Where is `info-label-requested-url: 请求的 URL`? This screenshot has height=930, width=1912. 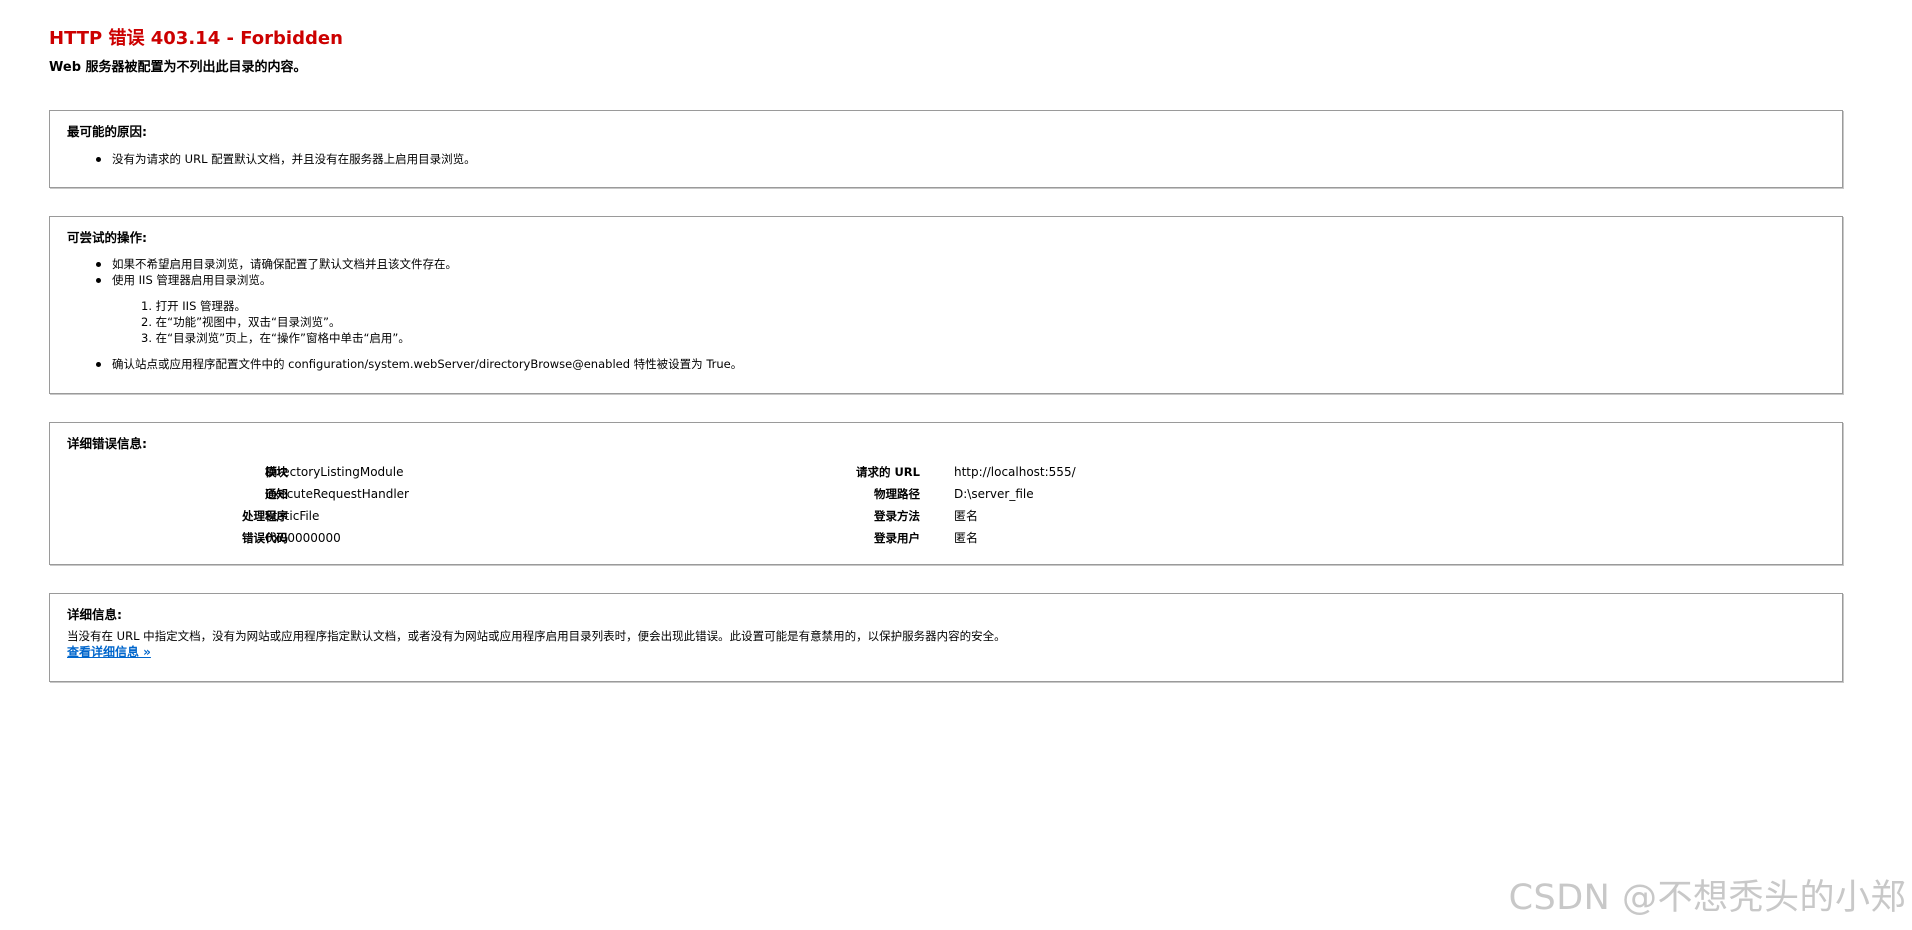
info-label-requested-url: 请求的 URL is located at coordinates (887, 472).